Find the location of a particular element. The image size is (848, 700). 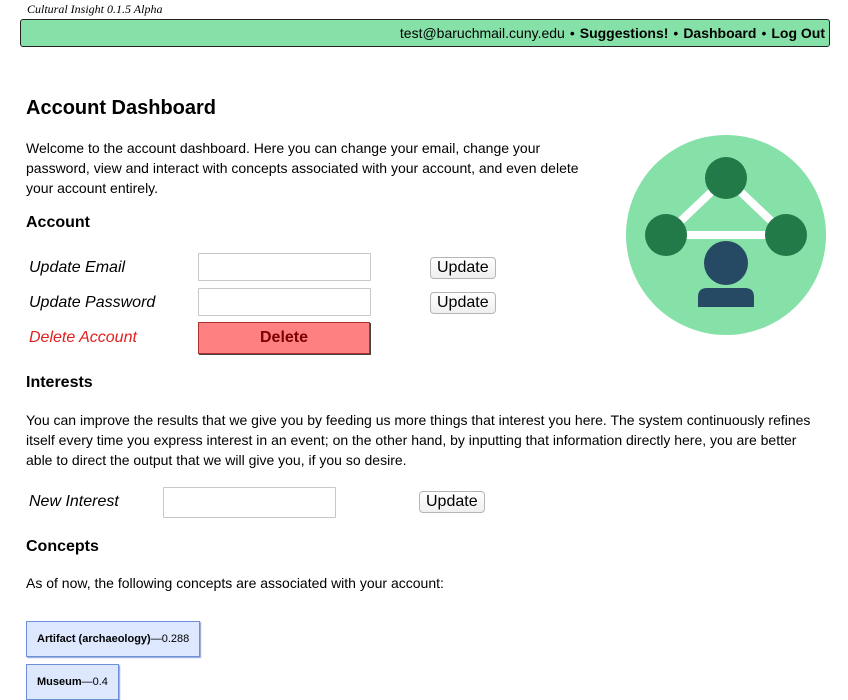

user-body is located at coordinates (726, 297).